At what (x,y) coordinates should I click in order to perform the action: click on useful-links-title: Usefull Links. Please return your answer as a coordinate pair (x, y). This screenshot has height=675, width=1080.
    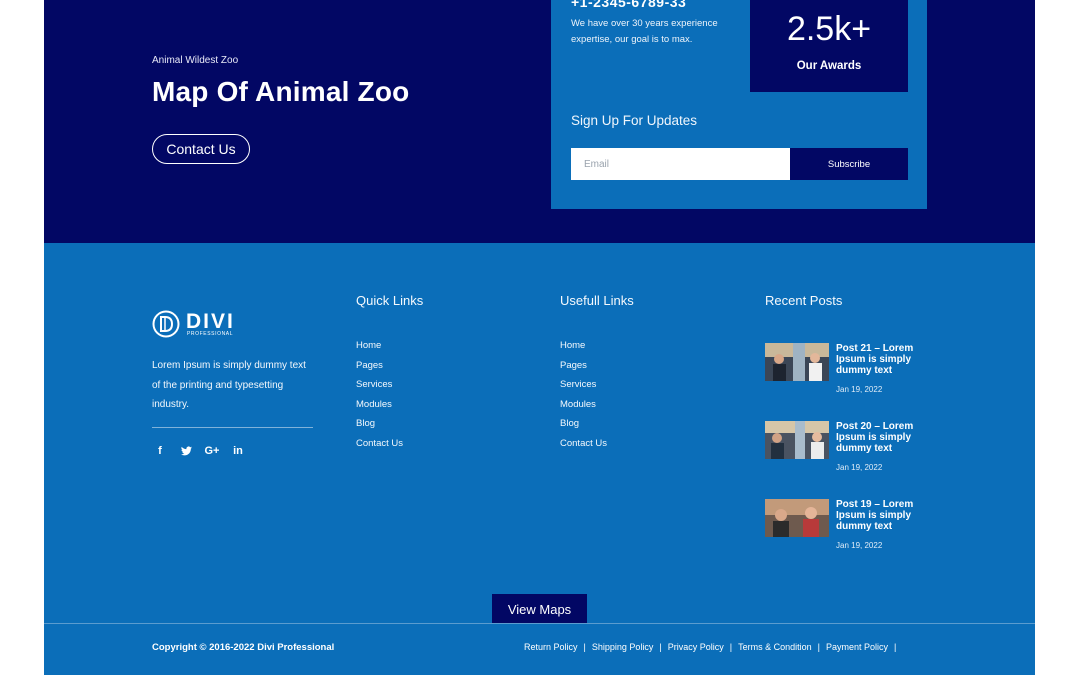
    Looking at the image, I should click on (597, 300).